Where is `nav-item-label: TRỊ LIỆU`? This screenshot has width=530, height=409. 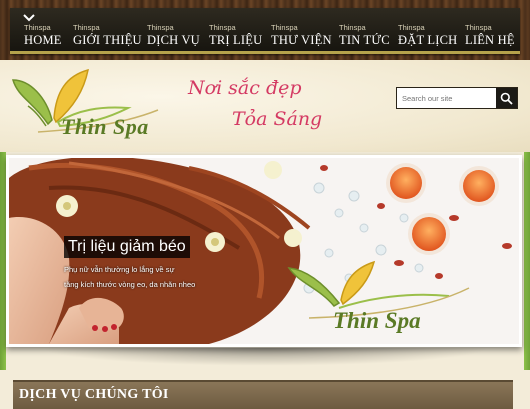
nav-item-label: TRỊ LIỆU is located at coordinates (236, 40).